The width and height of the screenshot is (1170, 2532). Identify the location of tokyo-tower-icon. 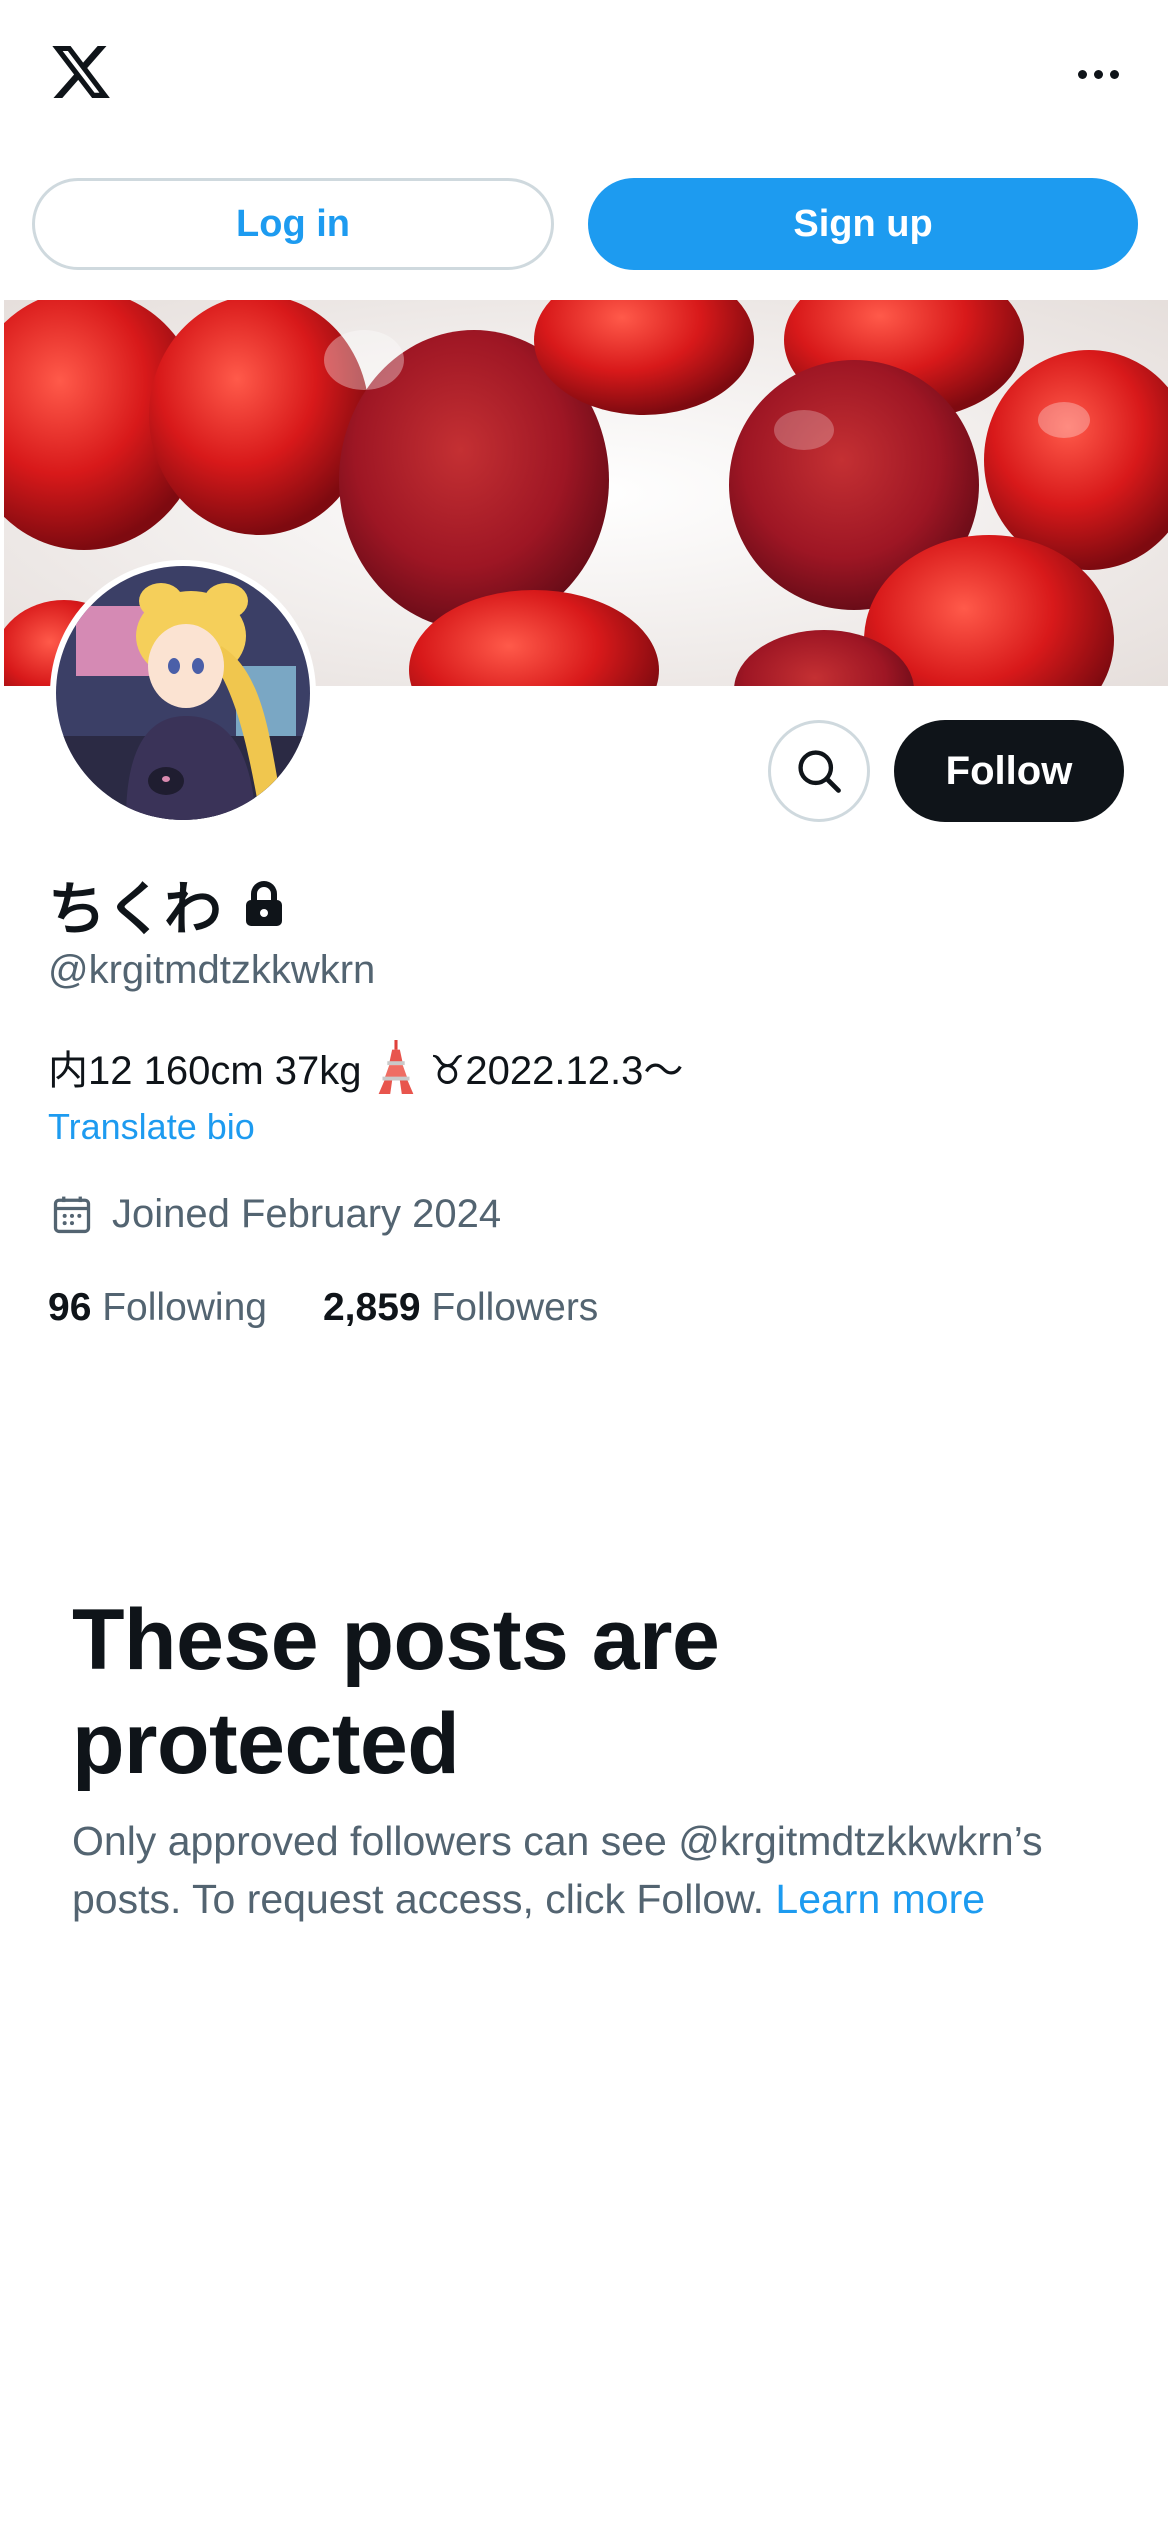
(395, 1067).